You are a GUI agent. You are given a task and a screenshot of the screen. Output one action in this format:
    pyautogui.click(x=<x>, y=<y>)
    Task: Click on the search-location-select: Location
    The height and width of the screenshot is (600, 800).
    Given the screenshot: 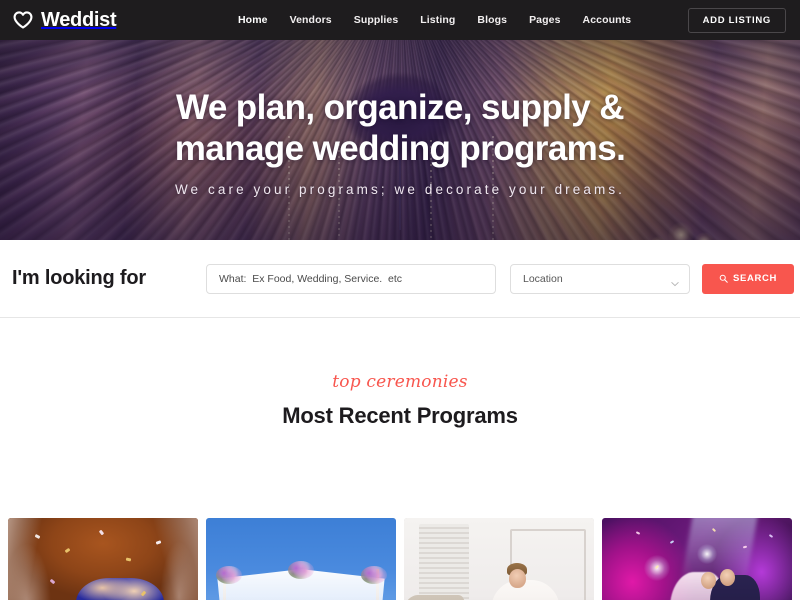 What is the action you would take?
    pyautogui.click(x=600, y=278)
    